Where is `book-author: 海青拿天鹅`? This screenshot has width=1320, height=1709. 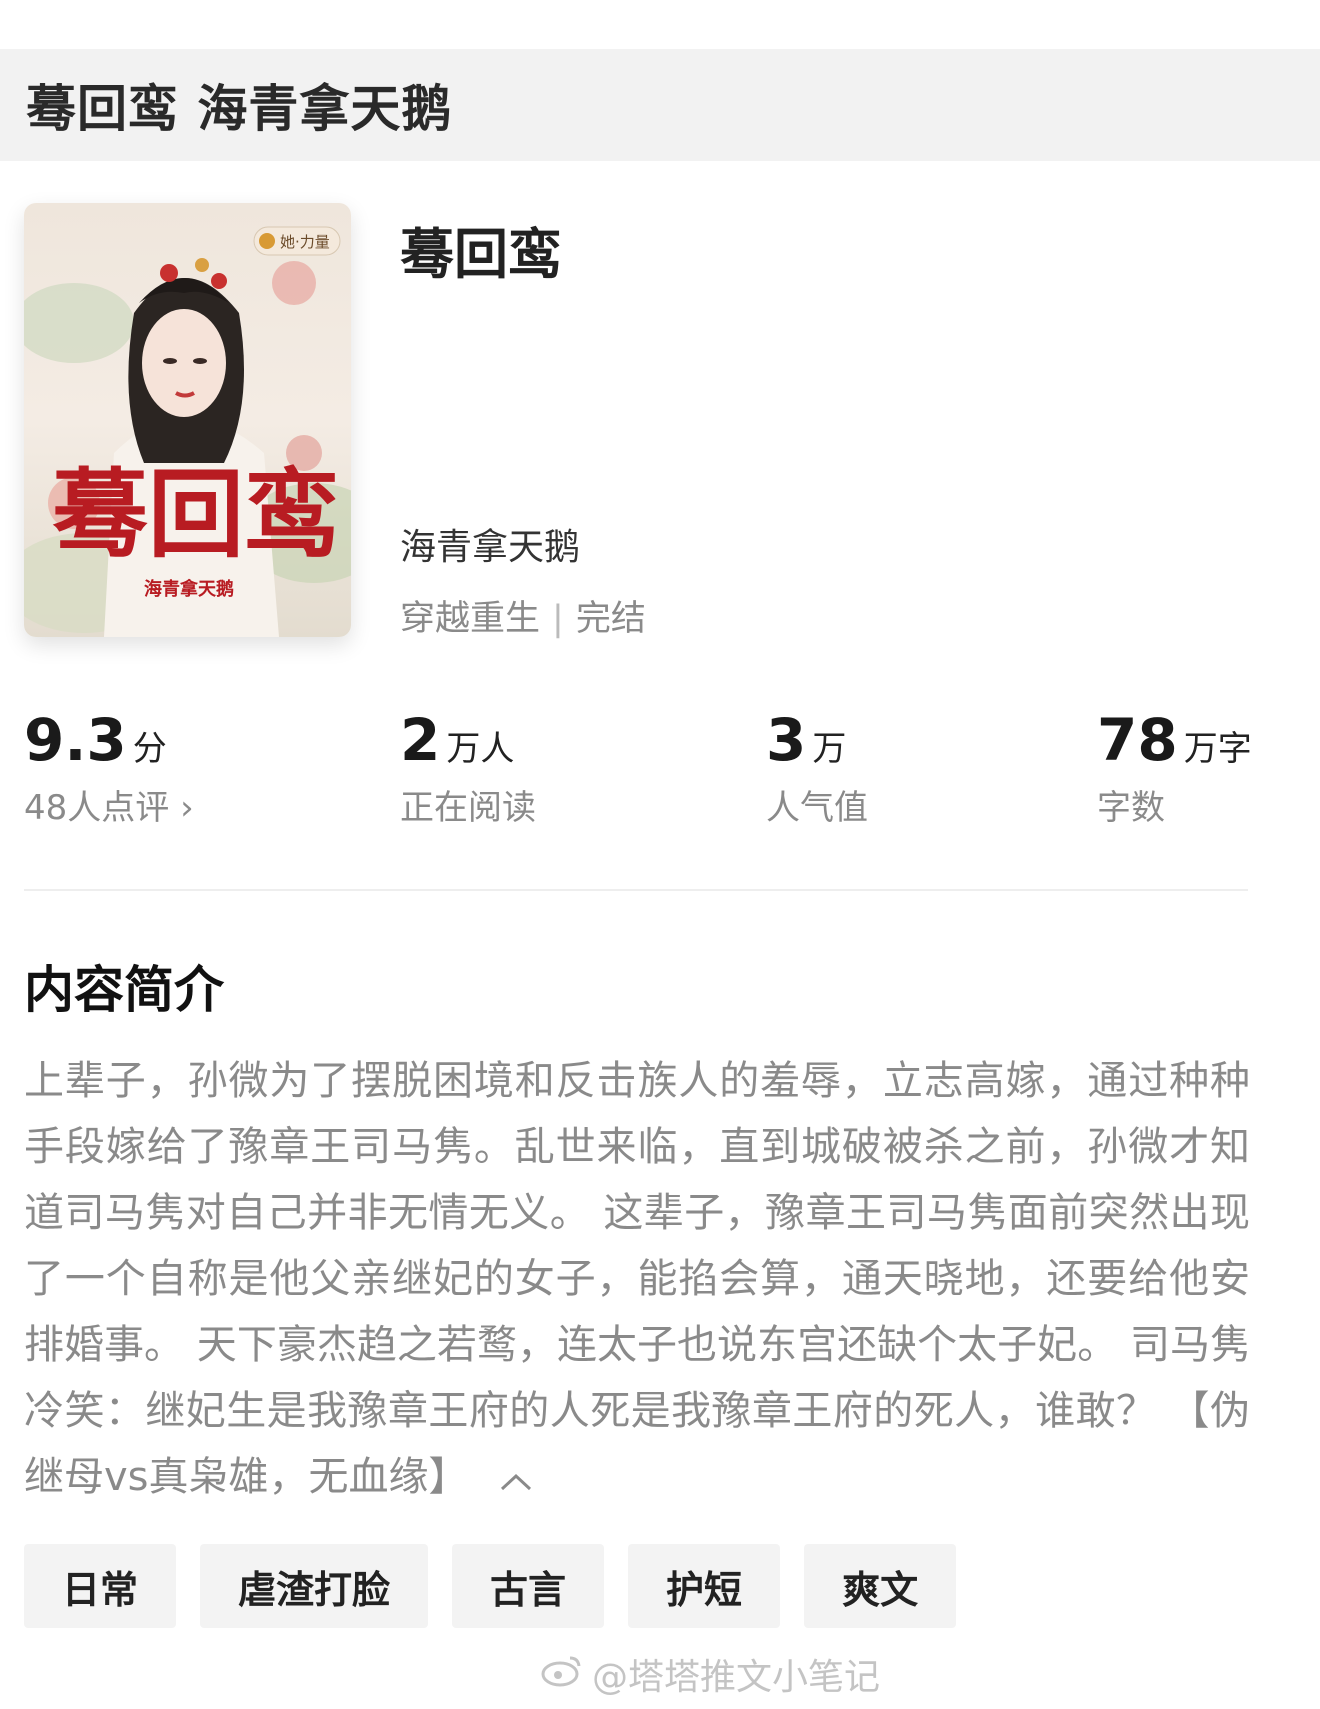
book-author: 海青拿天鹅 is located at coordinates (490, 544).